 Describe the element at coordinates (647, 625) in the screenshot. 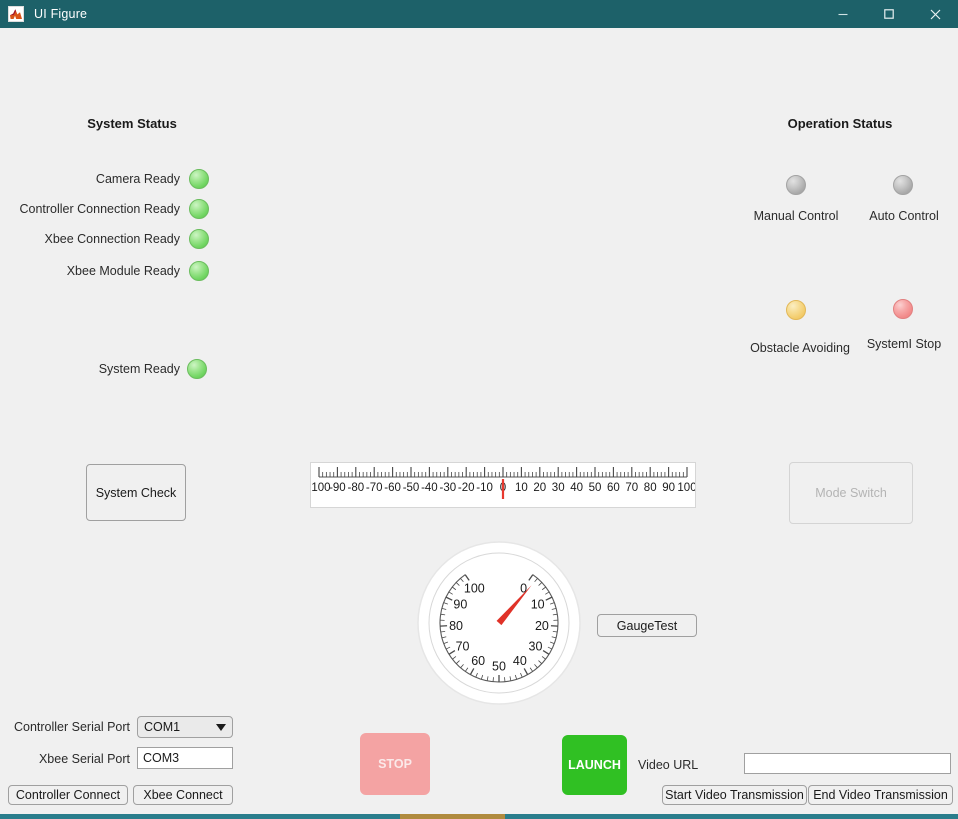

I see `gauge-test-button: GaugeTest` at that location.